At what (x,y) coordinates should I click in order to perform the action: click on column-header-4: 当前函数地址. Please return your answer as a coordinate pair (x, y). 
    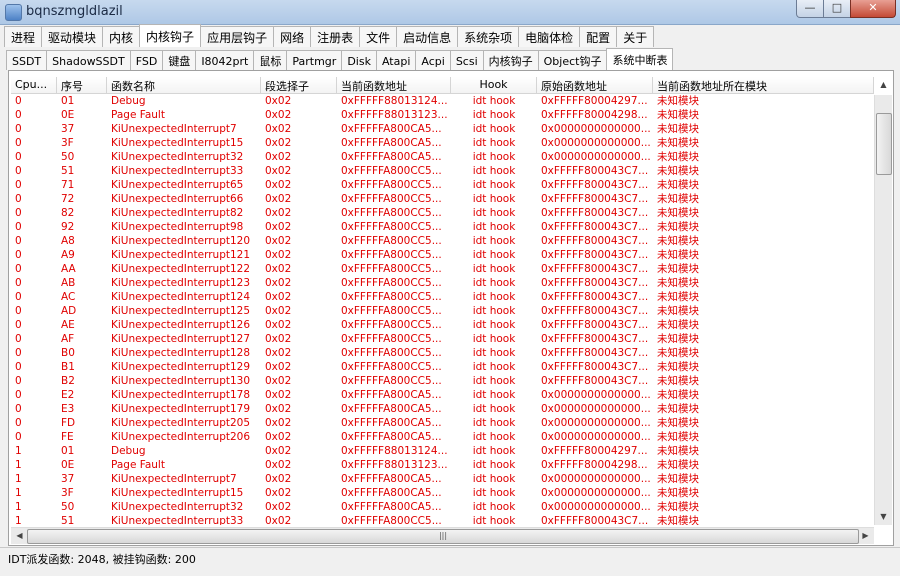
    Looking at the image, I should click on (394, 85).